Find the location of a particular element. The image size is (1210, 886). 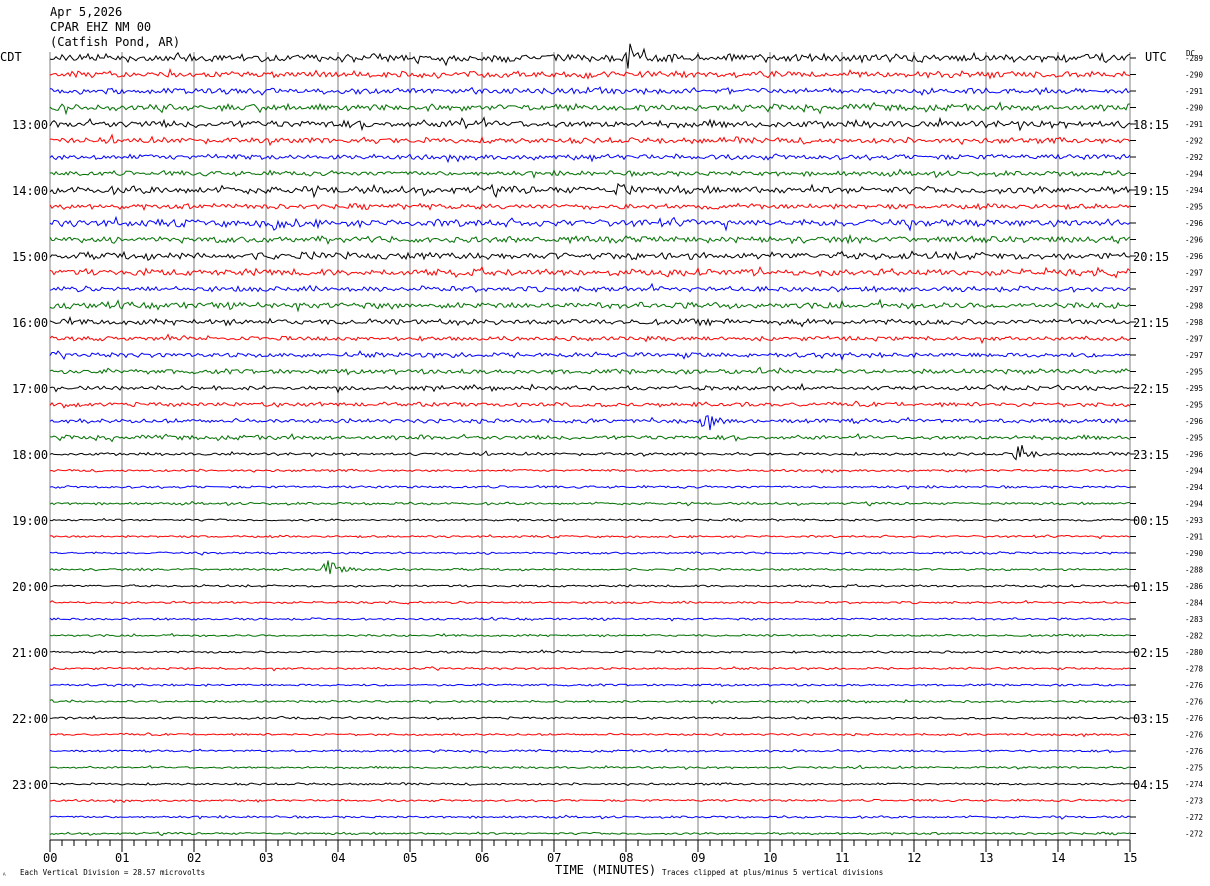

dc-offset-label: -272 is located at coordinates (1194, 834).